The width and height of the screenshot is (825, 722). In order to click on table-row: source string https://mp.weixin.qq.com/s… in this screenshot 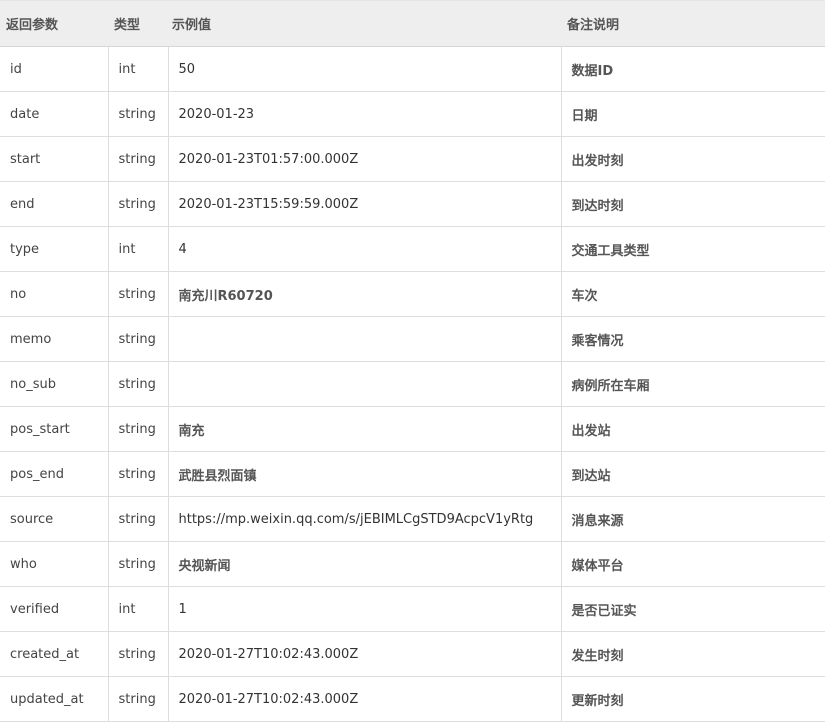, I will do `click(412, 519)`.